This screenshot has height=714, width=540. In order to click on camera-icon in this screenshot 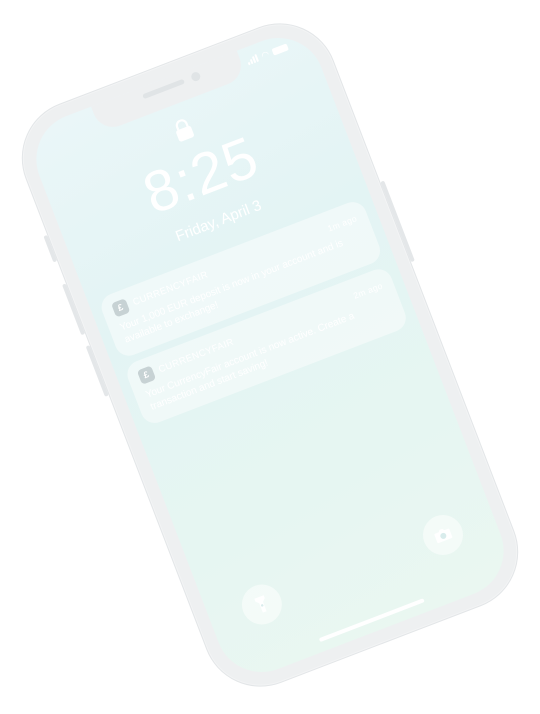, I will do `click(443, 536)`.